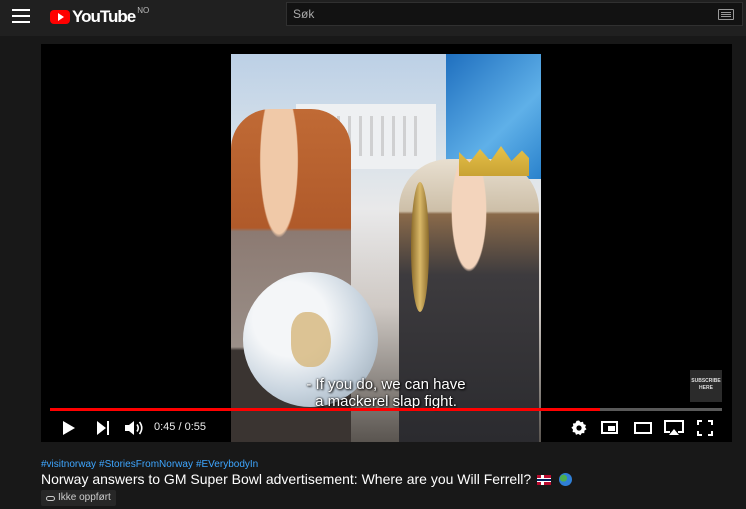  Describe the element at coordinates (165, 427) in the screenshot. I see `current-time: 0:45` at that location.